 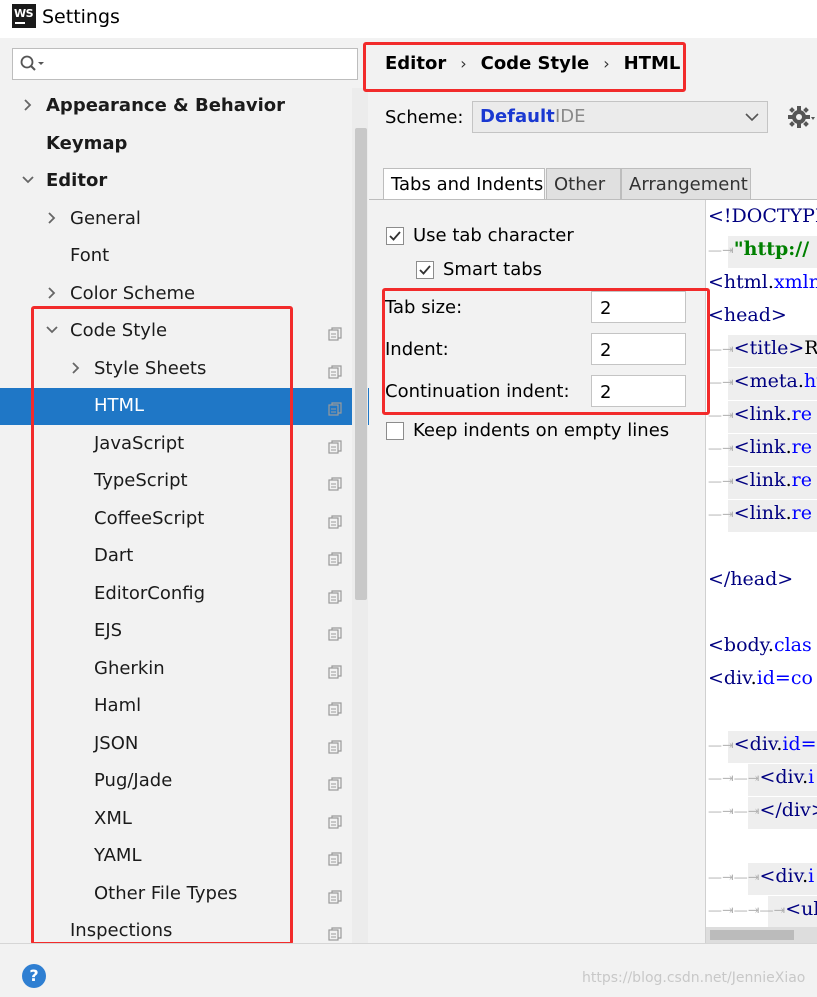 What do you see at coordinates (119, 330) in the screenshot?
I see `tree-item-label: Code Style` at bounding box center [119, 330].